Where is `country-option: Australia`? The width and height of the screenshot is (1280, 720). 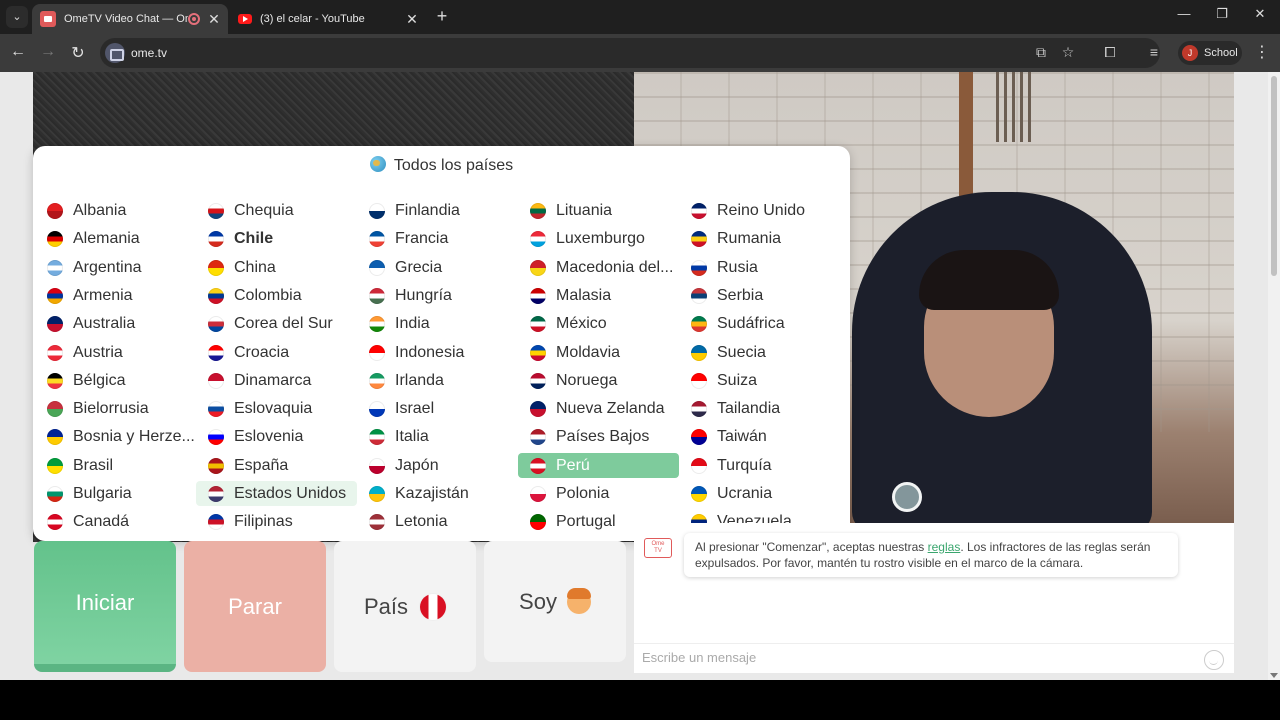 country-option: Australia is located at coordinates (115, 323).